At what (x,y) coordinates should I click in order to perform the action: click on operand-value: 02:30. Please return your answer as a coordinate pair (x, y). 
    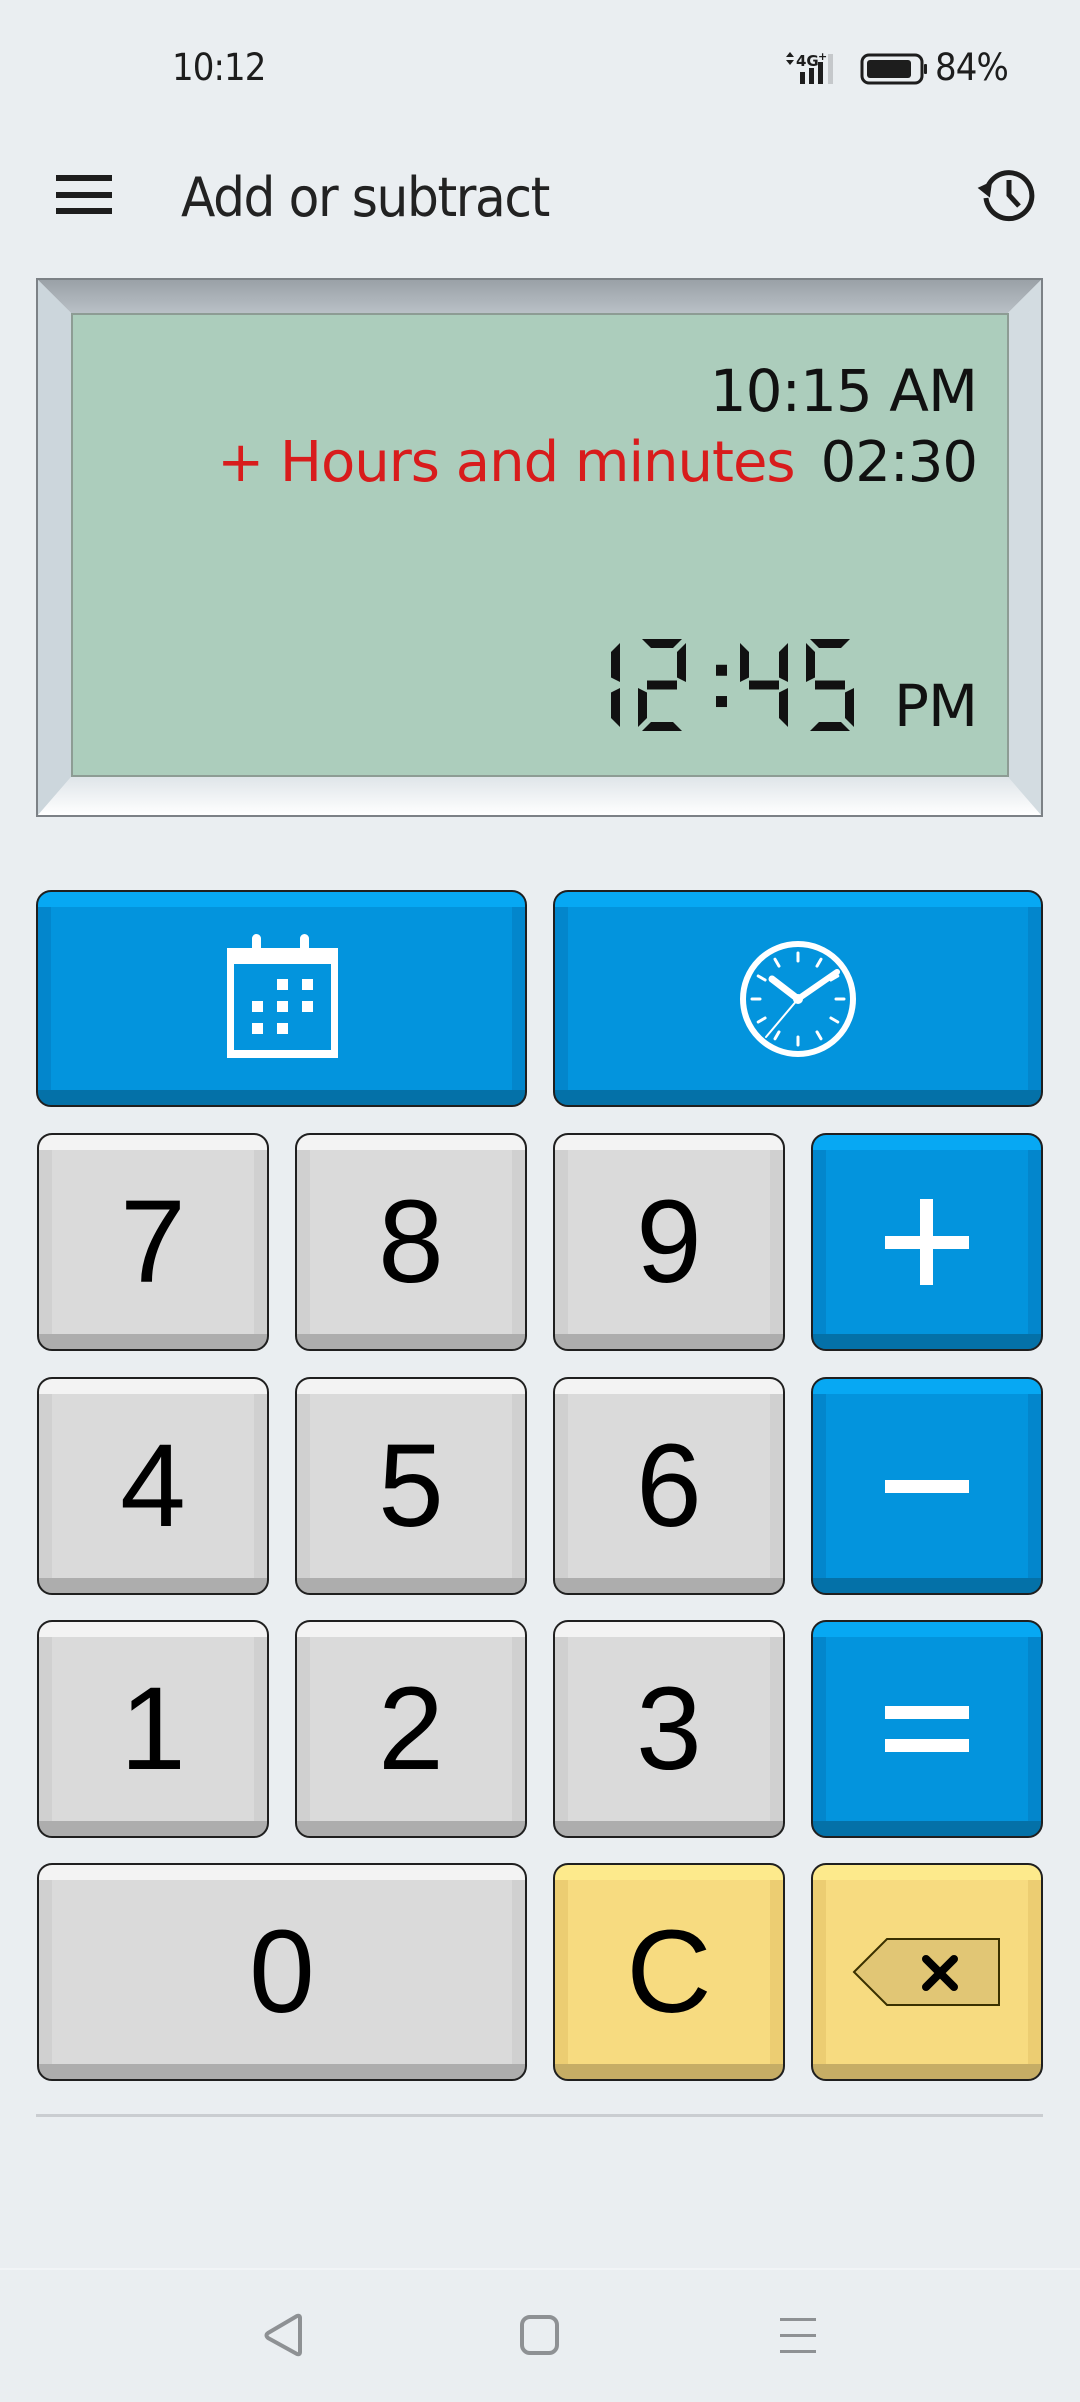
    Looking at the image, I should click on (899, 462).